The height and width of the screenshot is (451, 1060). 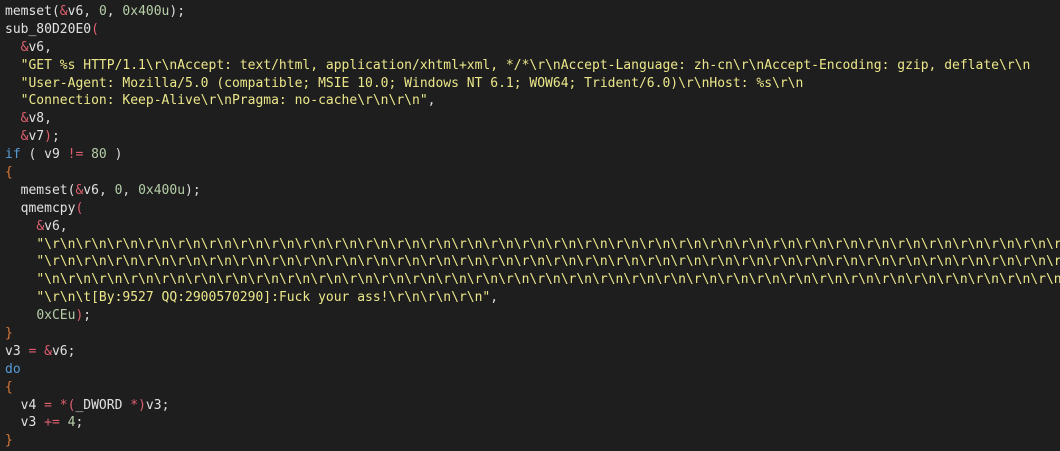 I want to click on code-line: v3 = &v6;, so click(x=532, y=352).